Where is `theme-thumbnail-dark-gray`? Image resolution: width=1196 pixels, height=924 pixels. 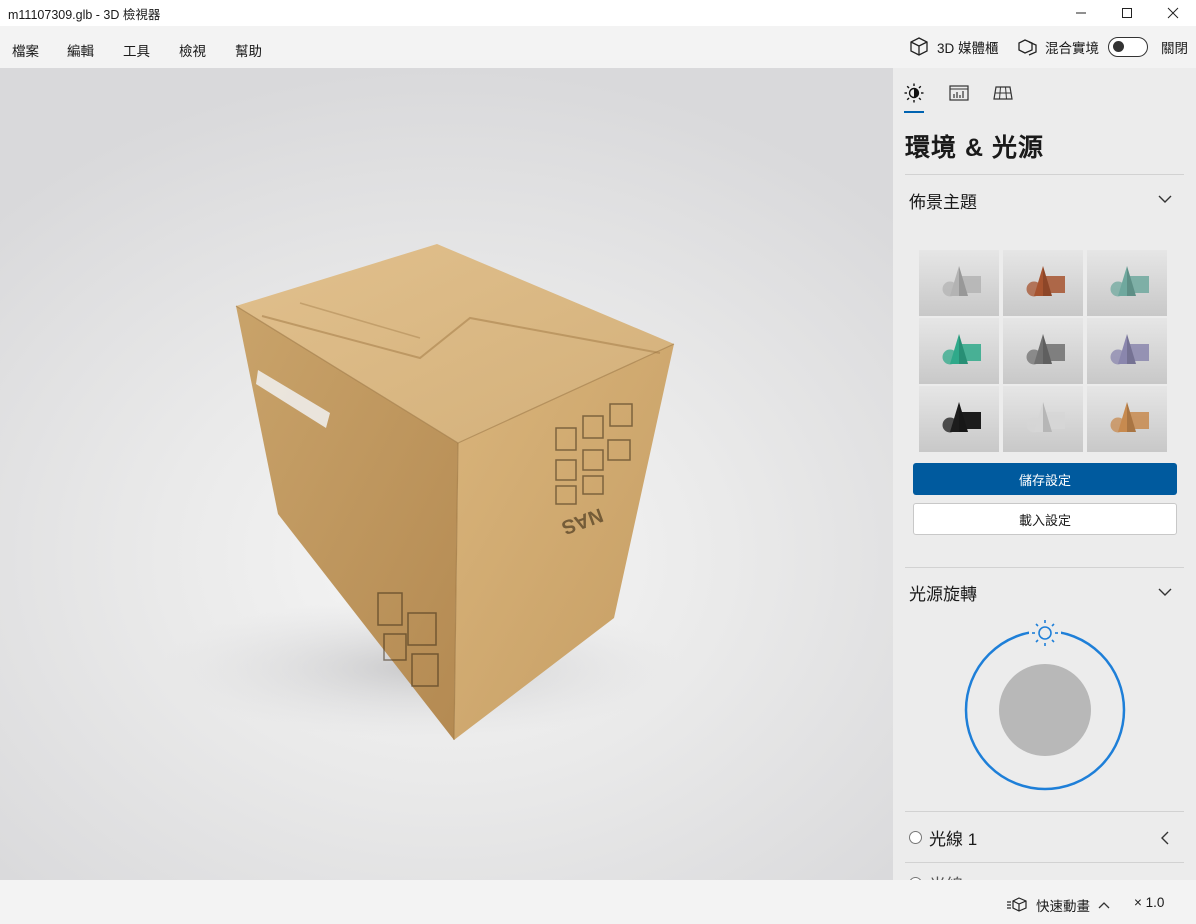
theme-thumbnail-dark-gray is located at coordinates (1043, 351).